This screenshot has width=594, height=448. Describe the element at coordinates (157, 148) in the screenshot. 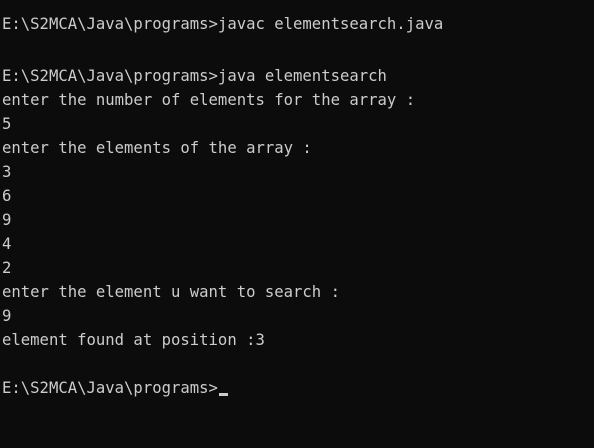

I see `output-line: enter the elements of the array :` at that location.